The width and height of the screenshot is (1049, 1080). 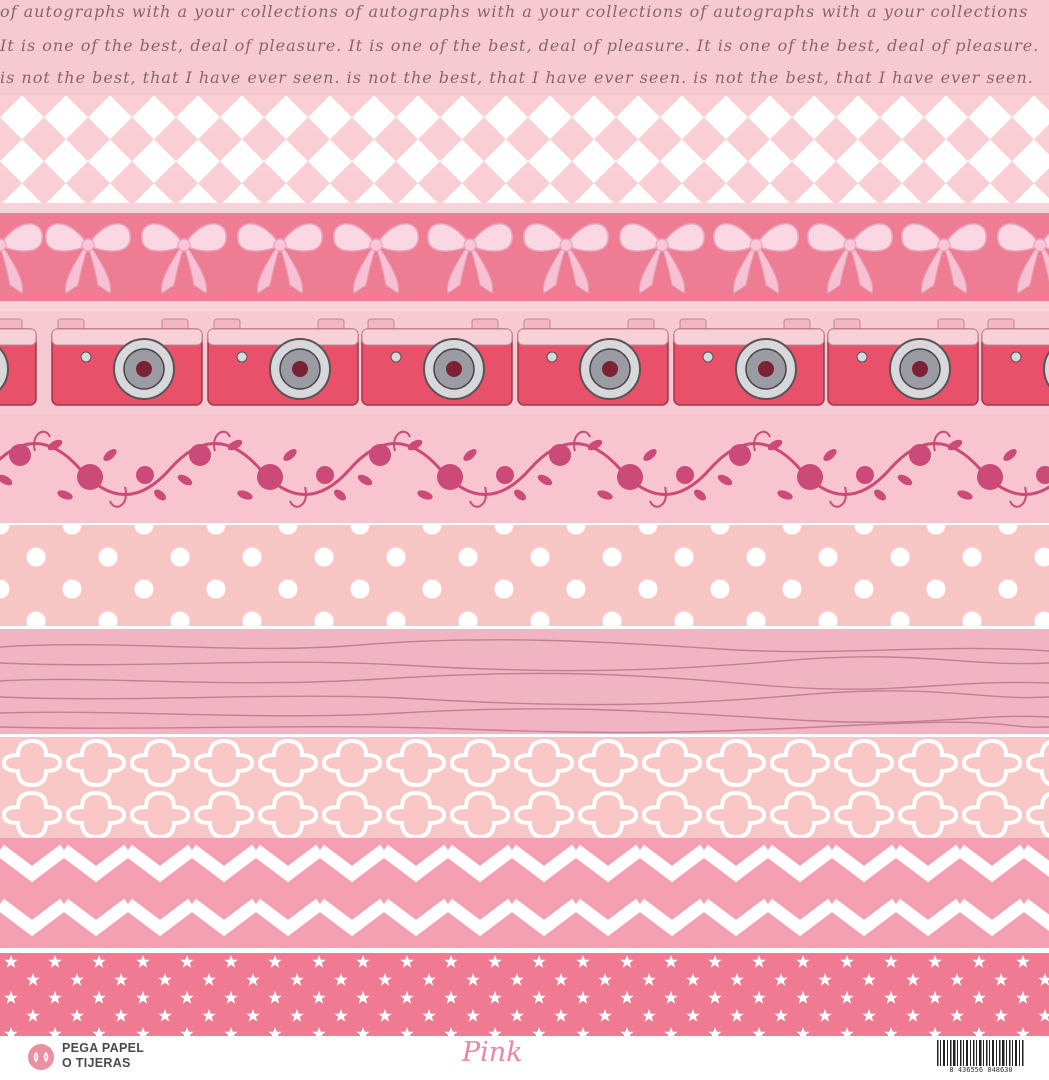 What do you see at coordinates (96, 1063) in the screenshot?
I see `brand-line-2: O TIJERAS` at bounding box center [96, 1063].